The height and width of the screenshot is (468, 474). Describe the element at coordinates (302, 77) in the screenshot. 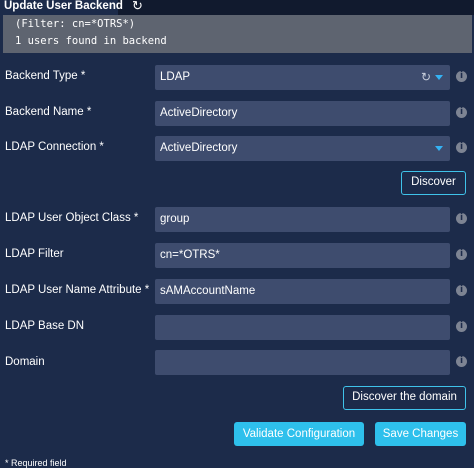

I see `backend-type-select: LDAP ↻` at that location.